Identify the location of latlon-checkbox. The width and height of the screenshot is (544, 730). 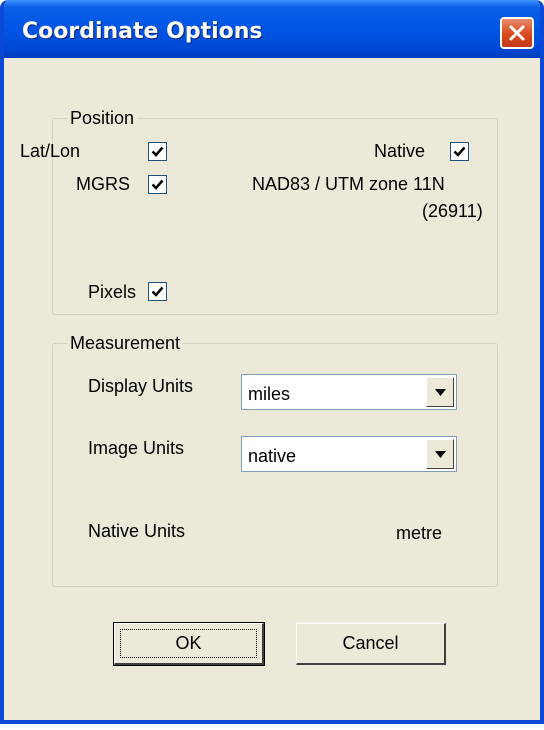
(157, 151).